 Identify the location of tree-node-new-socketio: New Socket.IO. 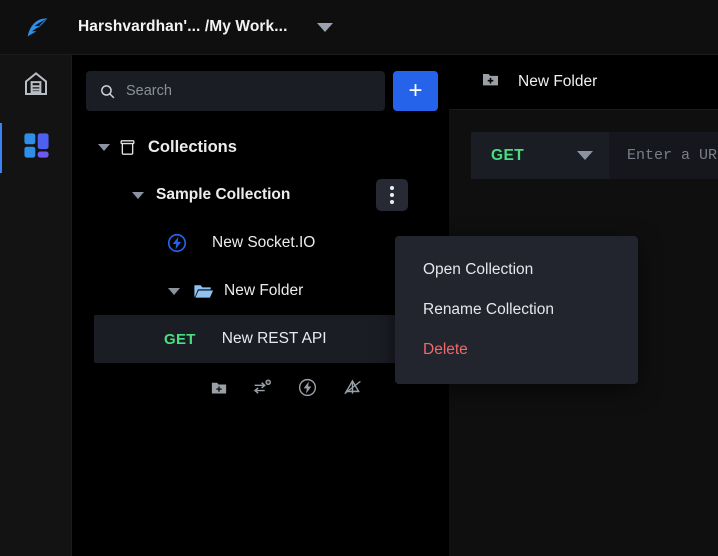
(260, 243).